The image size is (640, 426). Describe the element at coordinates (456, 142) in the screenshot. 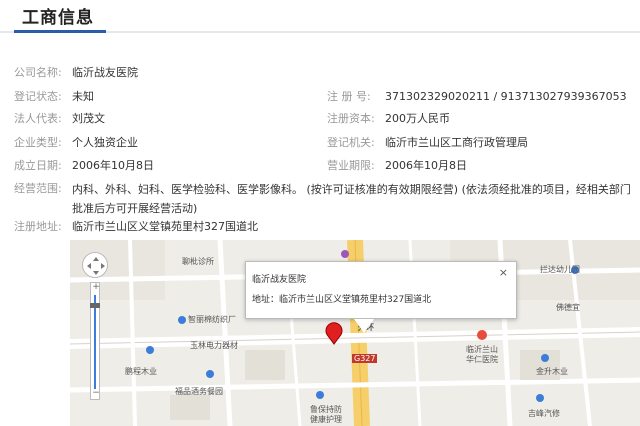

I see `reg-authority-value: 临沂市兰山区工商行政管理局` at that location.